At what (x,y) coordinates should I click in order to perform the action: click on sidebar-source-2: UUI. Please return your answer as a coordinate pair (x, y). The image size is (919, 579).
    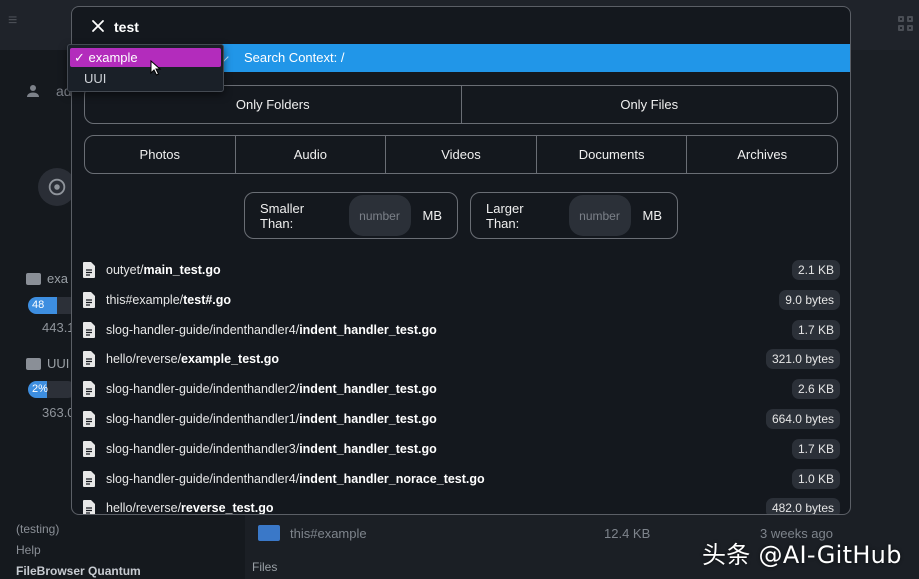
    Looking at the image, I should click on (47, 363).